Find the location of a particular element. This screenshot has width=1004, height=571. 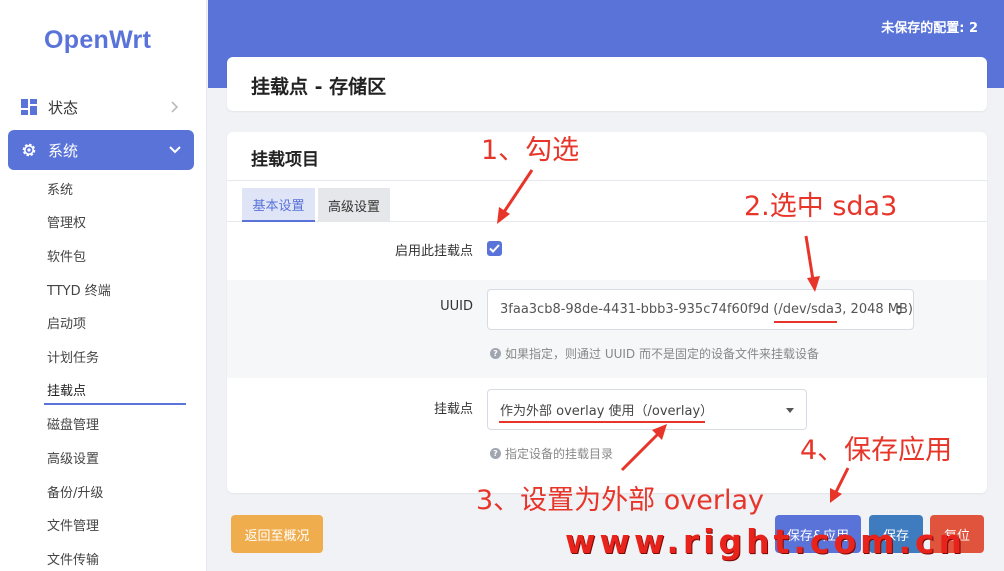

mount-help: ? 指定设备的挂载目录 is located at coordinates (551, 453).